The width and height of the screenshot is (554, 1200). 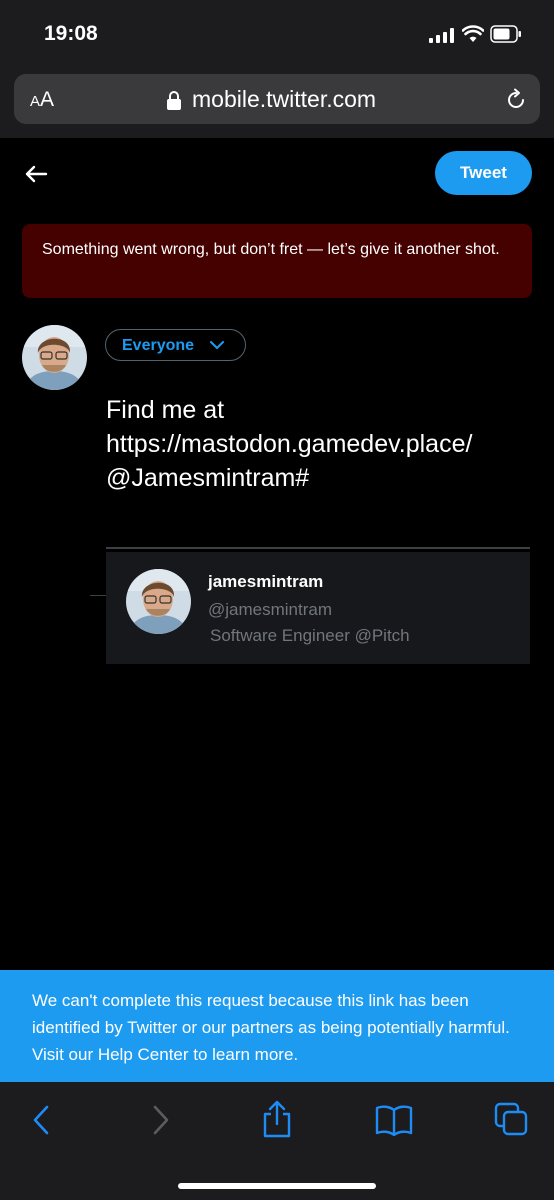 What do you see at coordinates (505, 34) in the screenshot?
I see `battery-icon` at bounding box center [505, 34].